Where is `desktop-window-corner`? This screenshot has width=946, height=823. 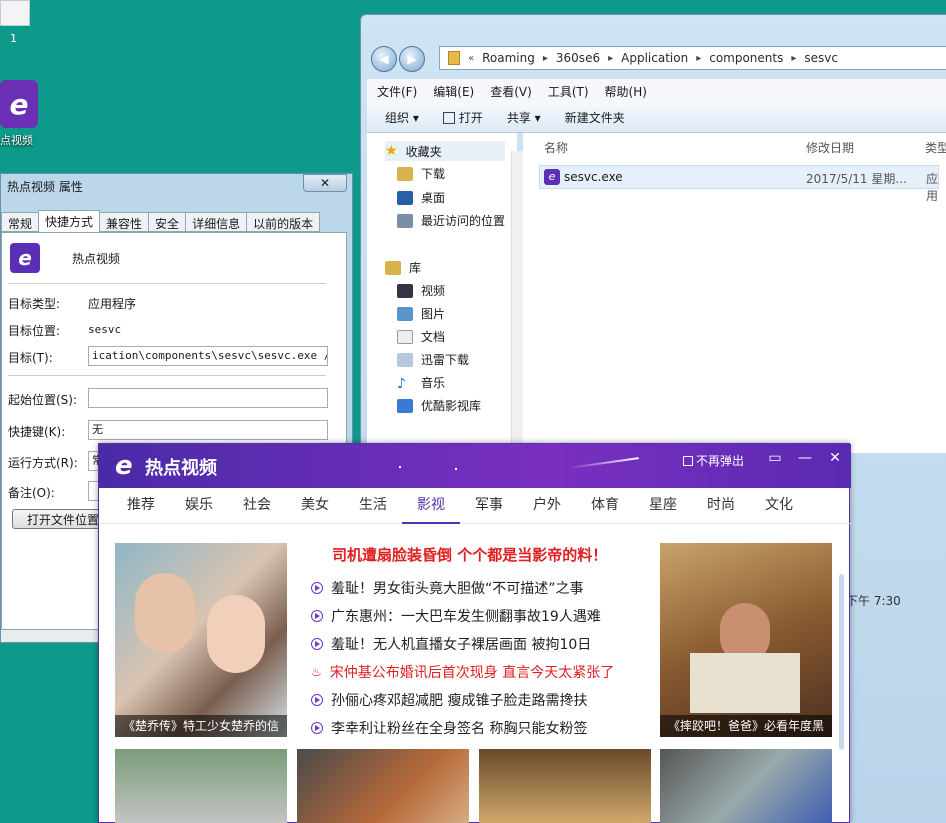
desktop-window-corner is located at coordinates (15, 13).